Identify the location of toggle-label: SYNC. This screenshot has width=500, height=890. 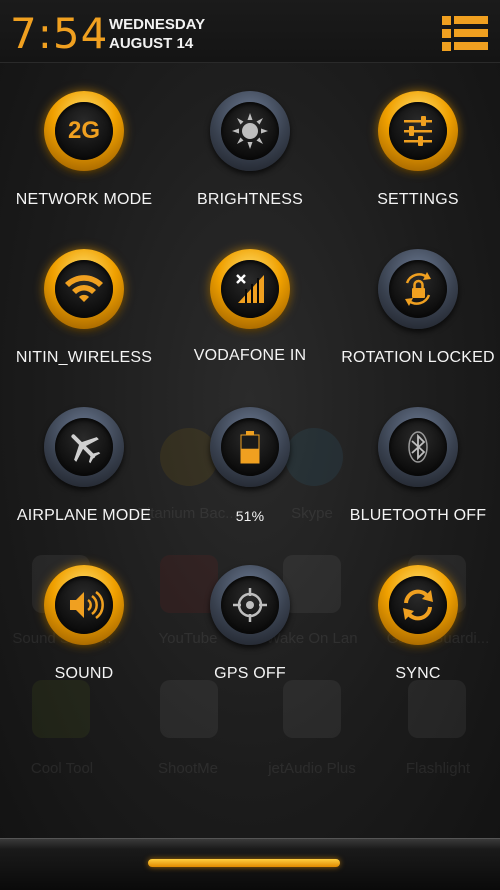
(418, 673).